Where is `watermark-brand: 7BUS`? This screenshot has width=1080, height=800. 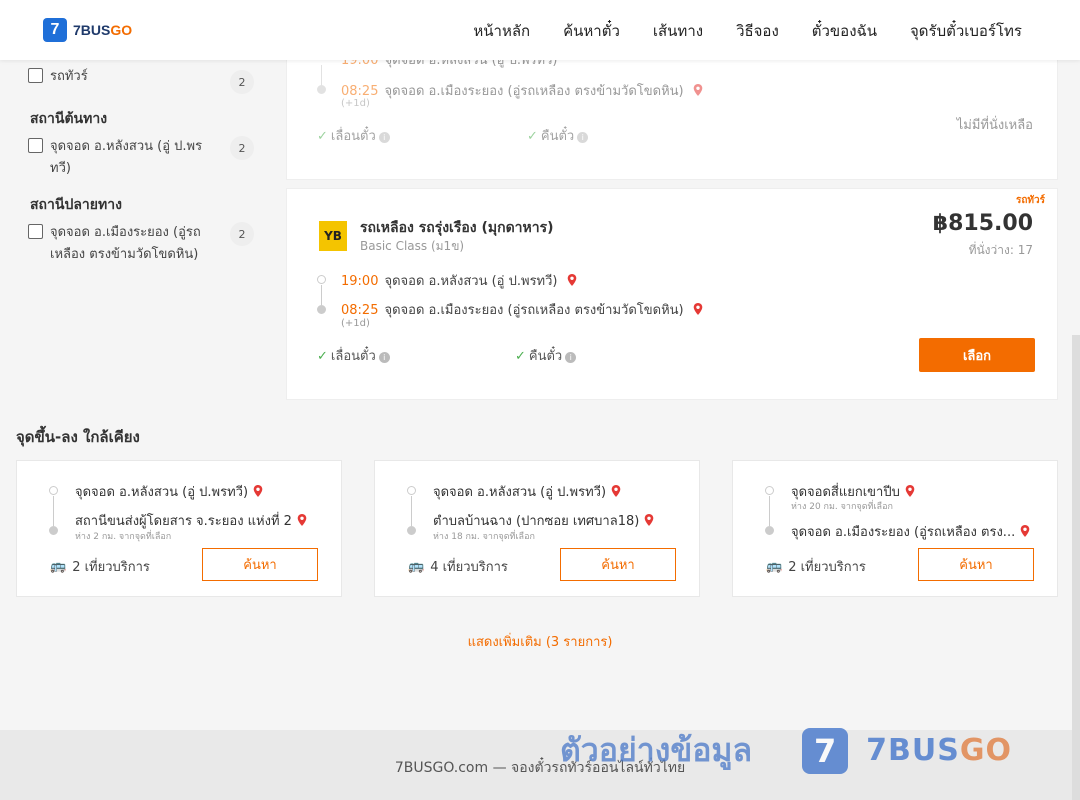 watermark-brand: 7BUS is located at coordinates (913, 750).